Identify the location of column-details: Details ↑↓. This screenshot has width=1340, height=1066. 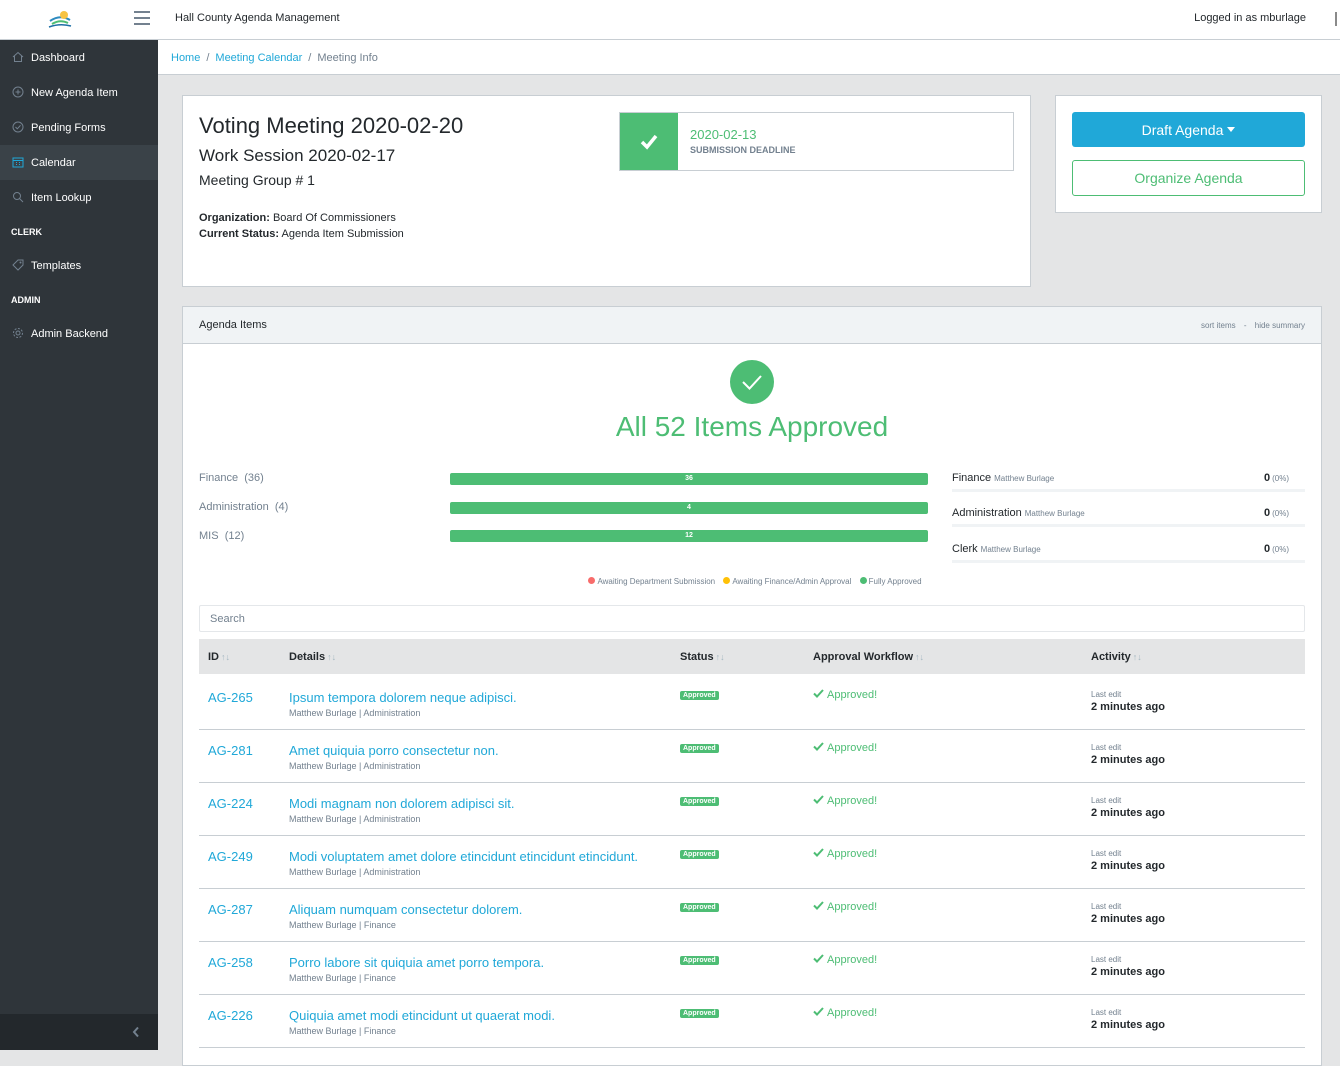
(312, 657).